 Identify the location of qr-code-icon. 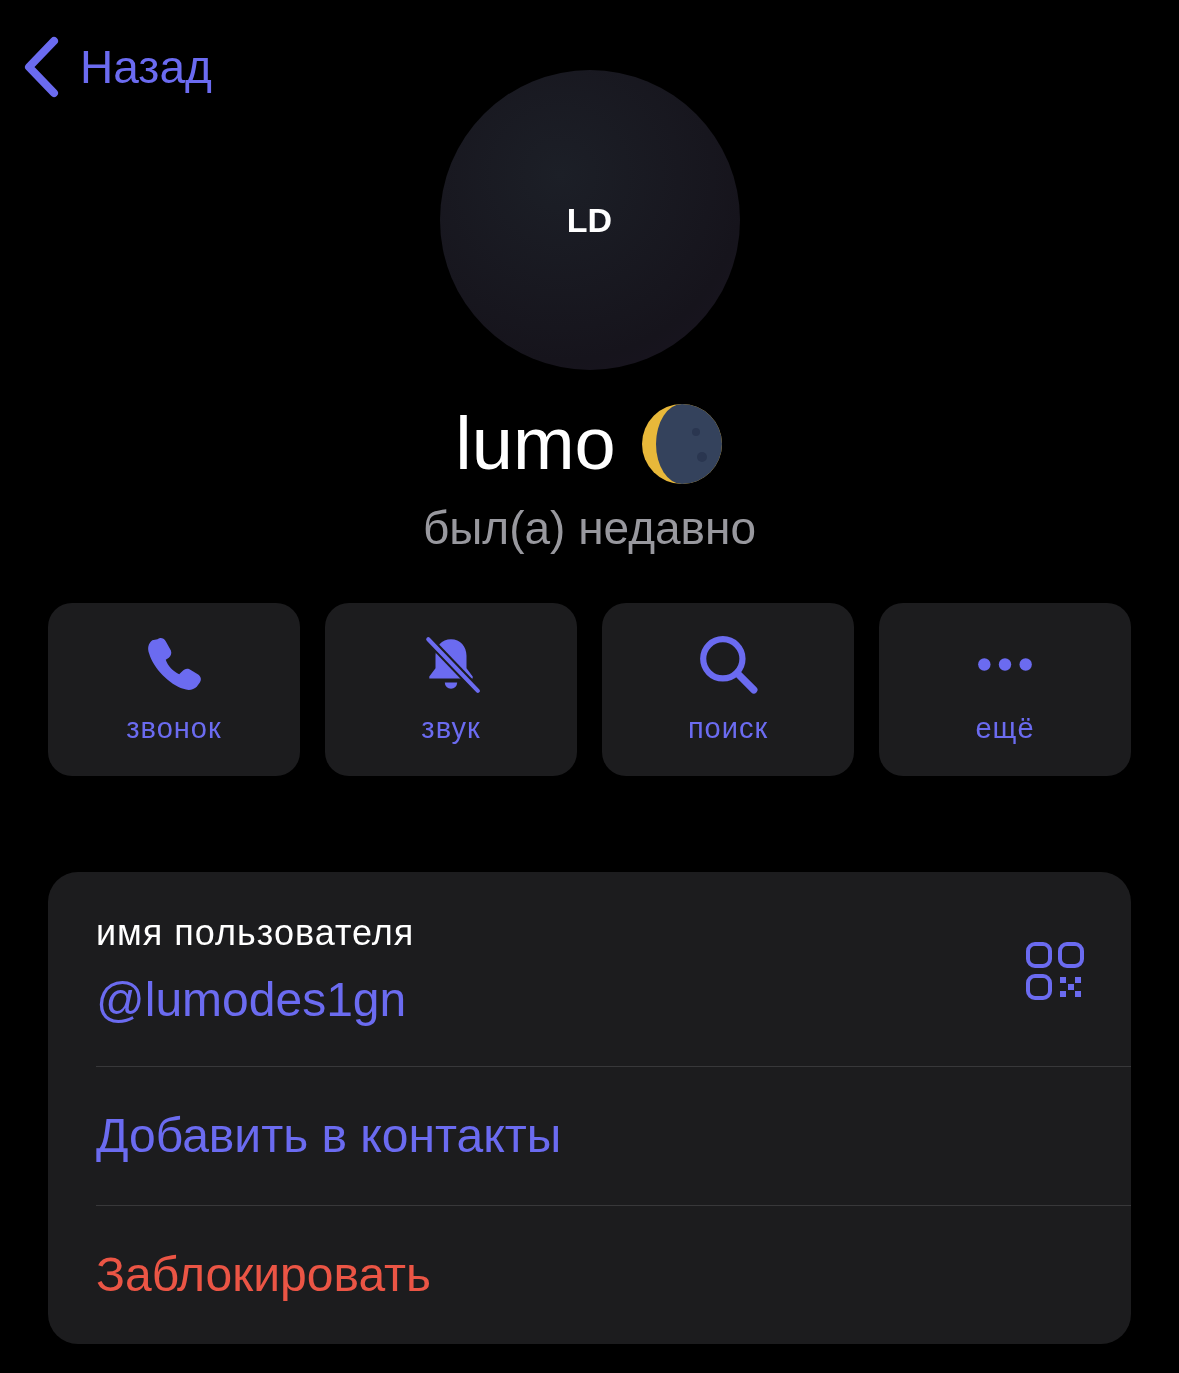
(1055, 971).